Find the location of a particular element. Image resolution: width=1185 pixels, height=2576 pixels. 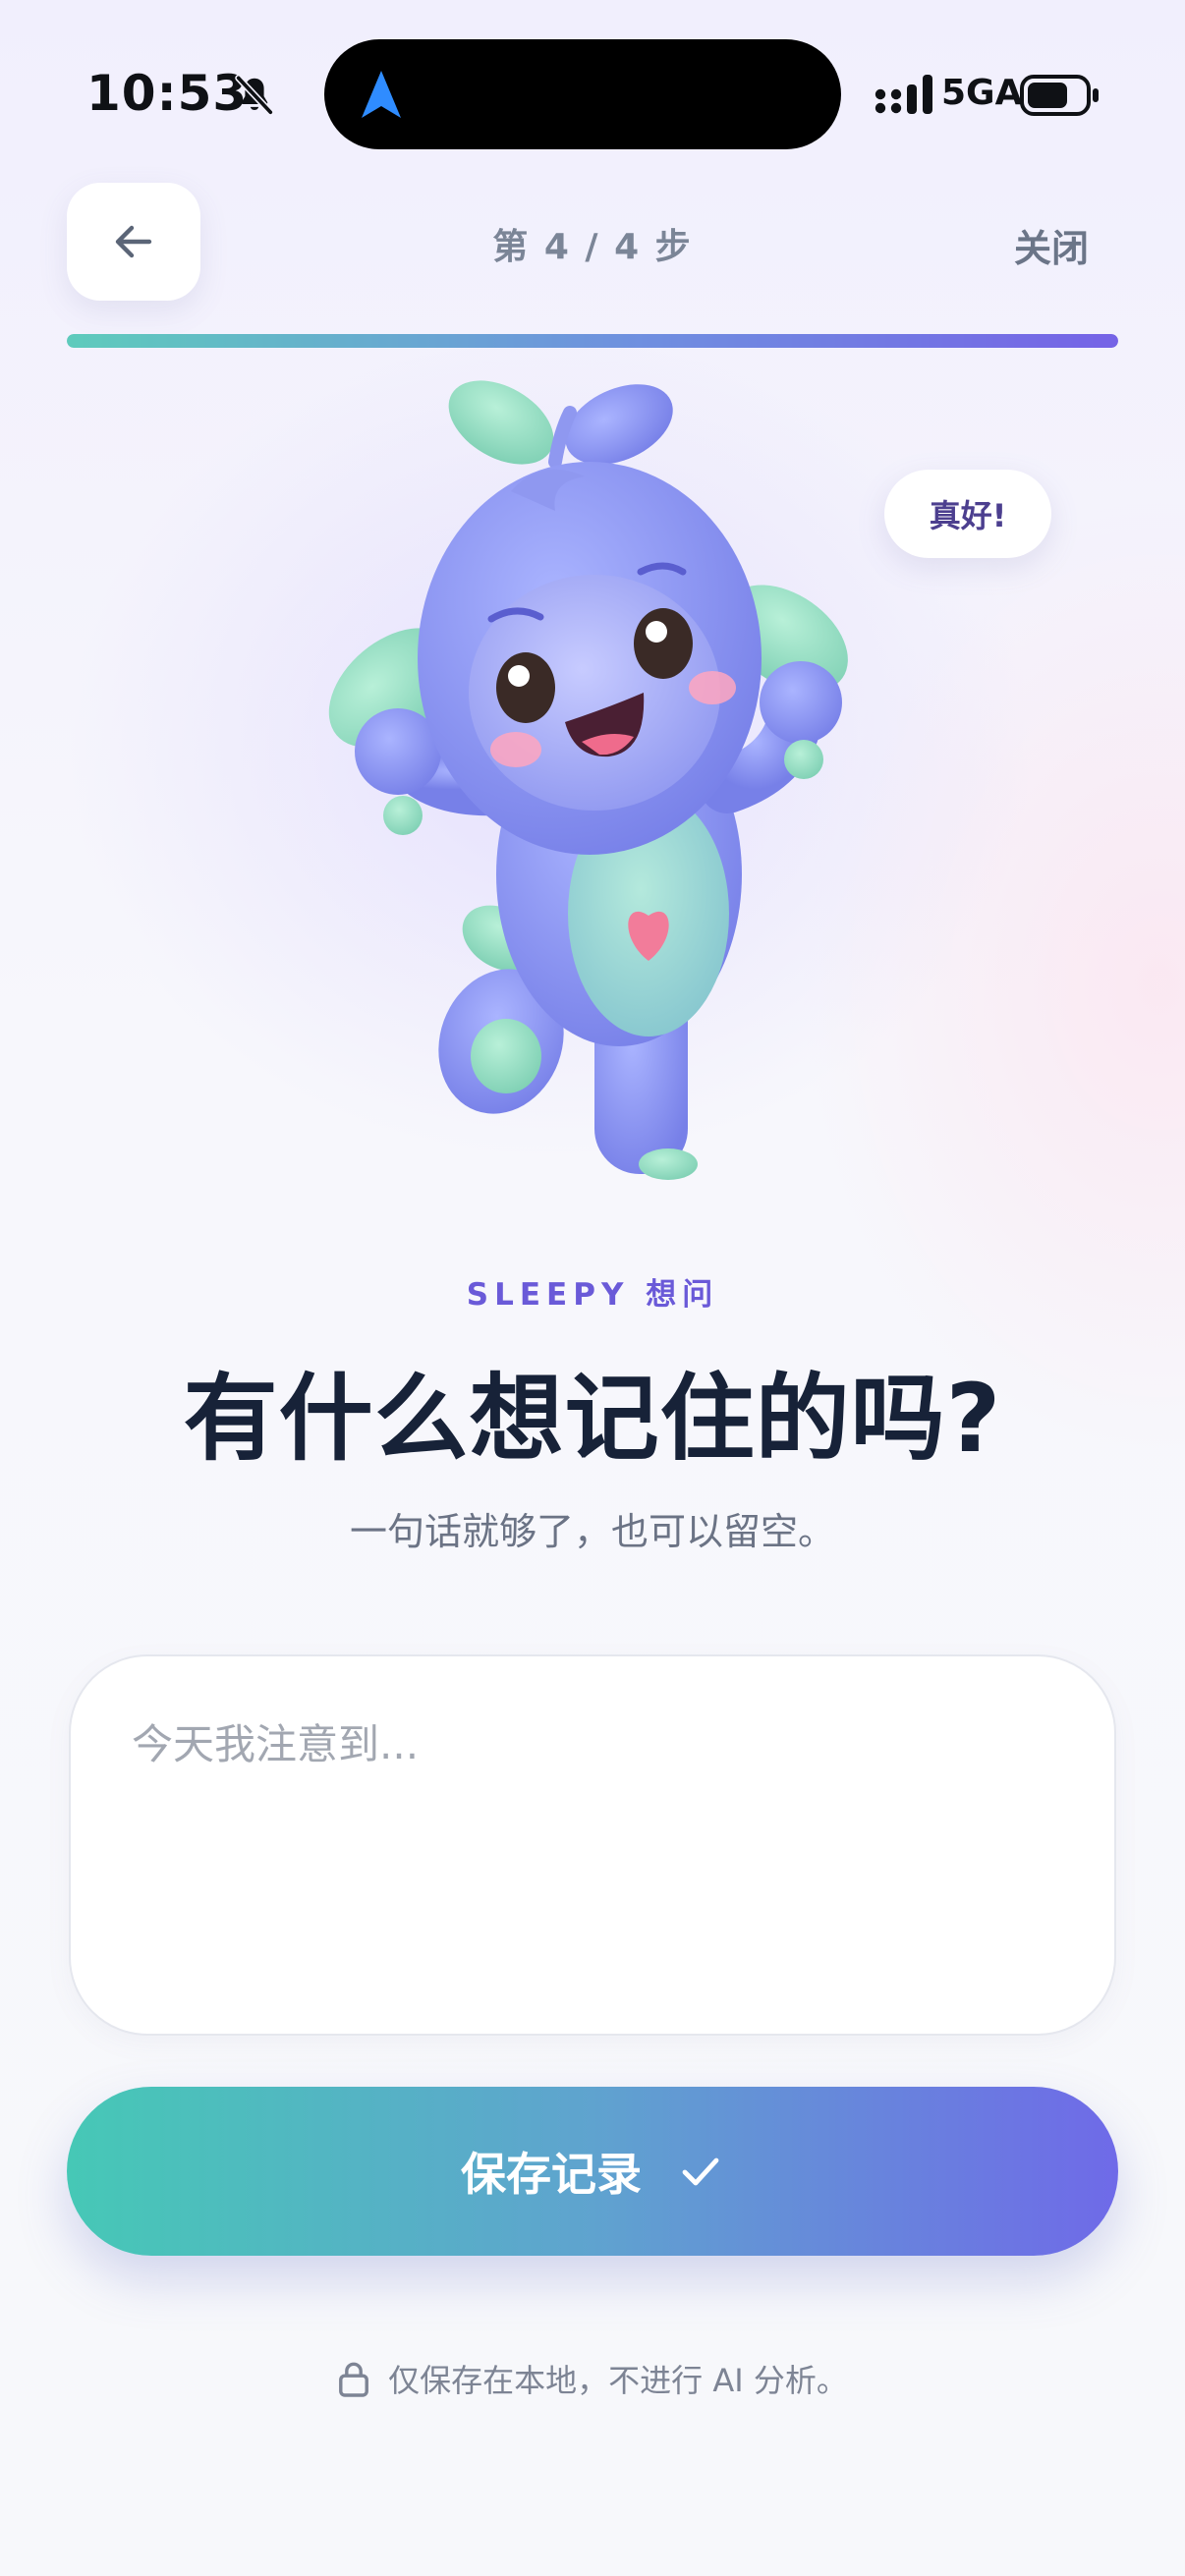

privacy-note: 仅保存在本地，不进行 AI 分析。 is located at coordinates (592, 2378).